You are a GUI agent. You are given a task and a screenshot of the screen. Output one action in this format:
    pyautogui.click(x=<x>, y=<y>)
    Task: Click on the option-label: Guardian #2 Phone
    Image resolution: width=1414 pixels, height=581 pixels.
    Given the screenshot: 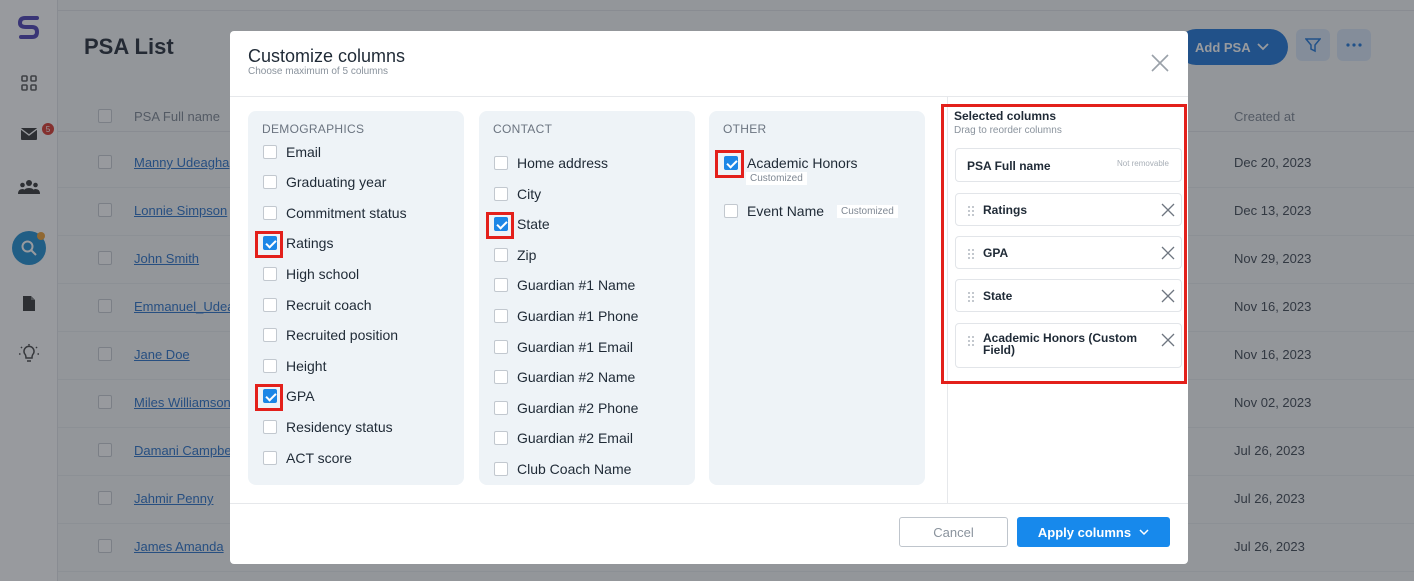 What is the action you would take?
    pyautogui.click(x=578, y=408)
    